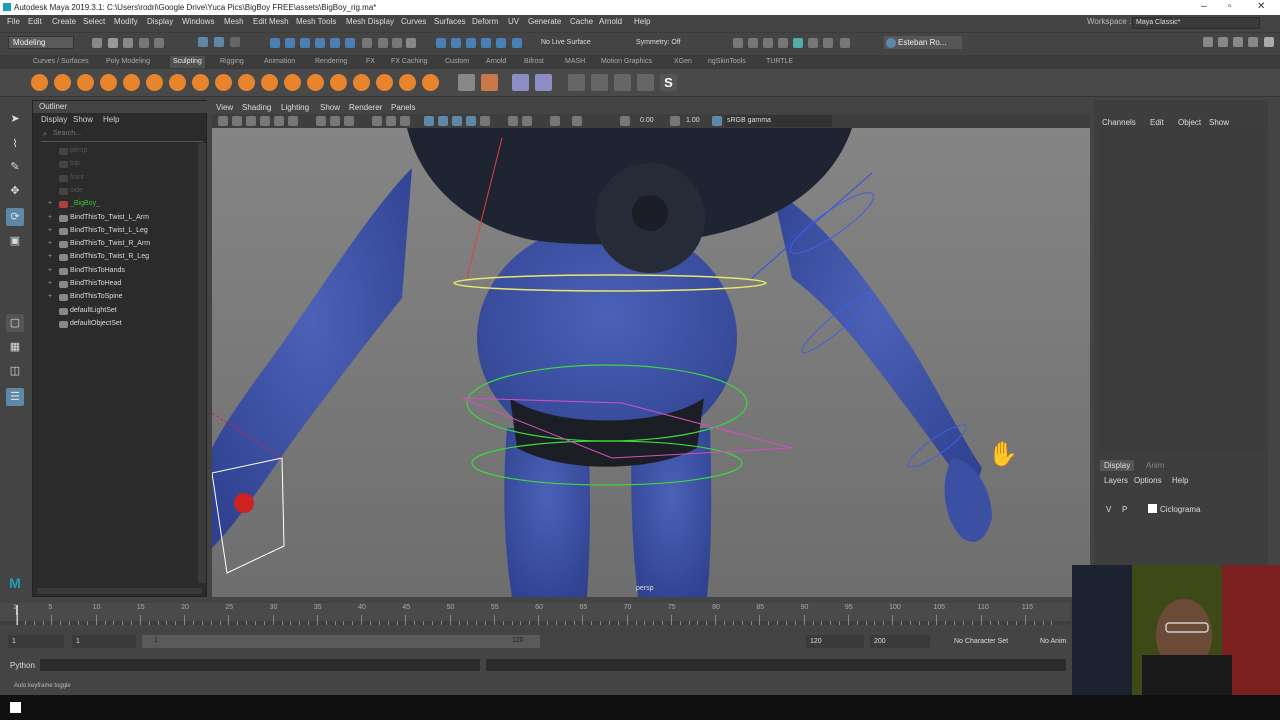  Describe the element at coordinates (407, 82) in the screenshot. I see `amplify-tool-icon` at that location.